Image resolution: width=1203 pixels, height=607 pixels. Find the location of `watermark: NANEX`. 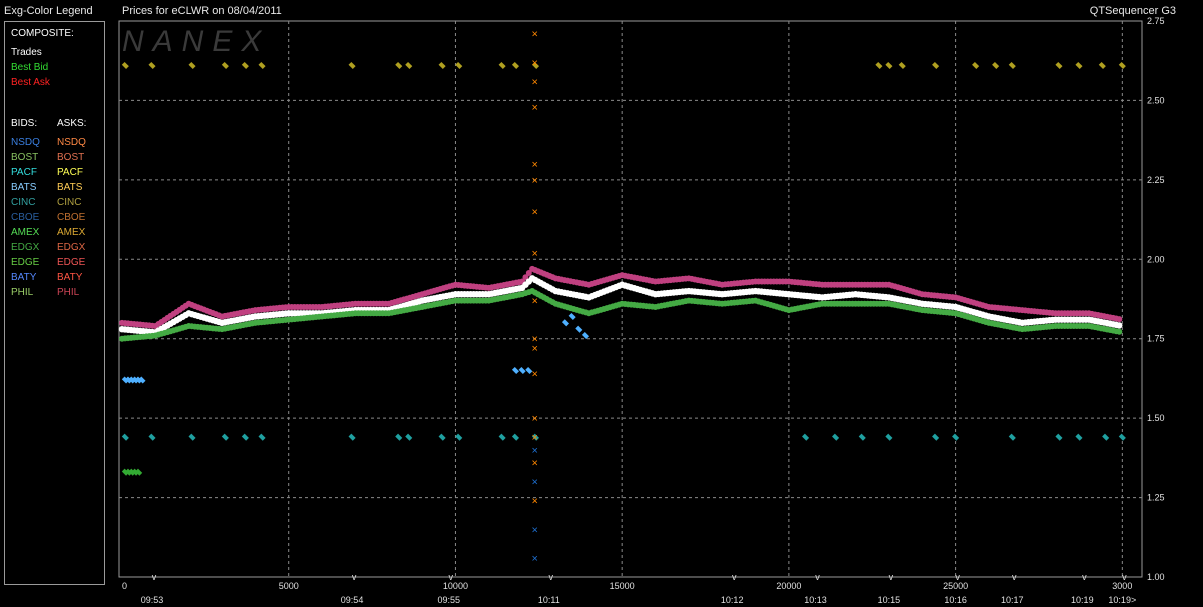

watermark: NANEX is located at coordinates (196, 41).